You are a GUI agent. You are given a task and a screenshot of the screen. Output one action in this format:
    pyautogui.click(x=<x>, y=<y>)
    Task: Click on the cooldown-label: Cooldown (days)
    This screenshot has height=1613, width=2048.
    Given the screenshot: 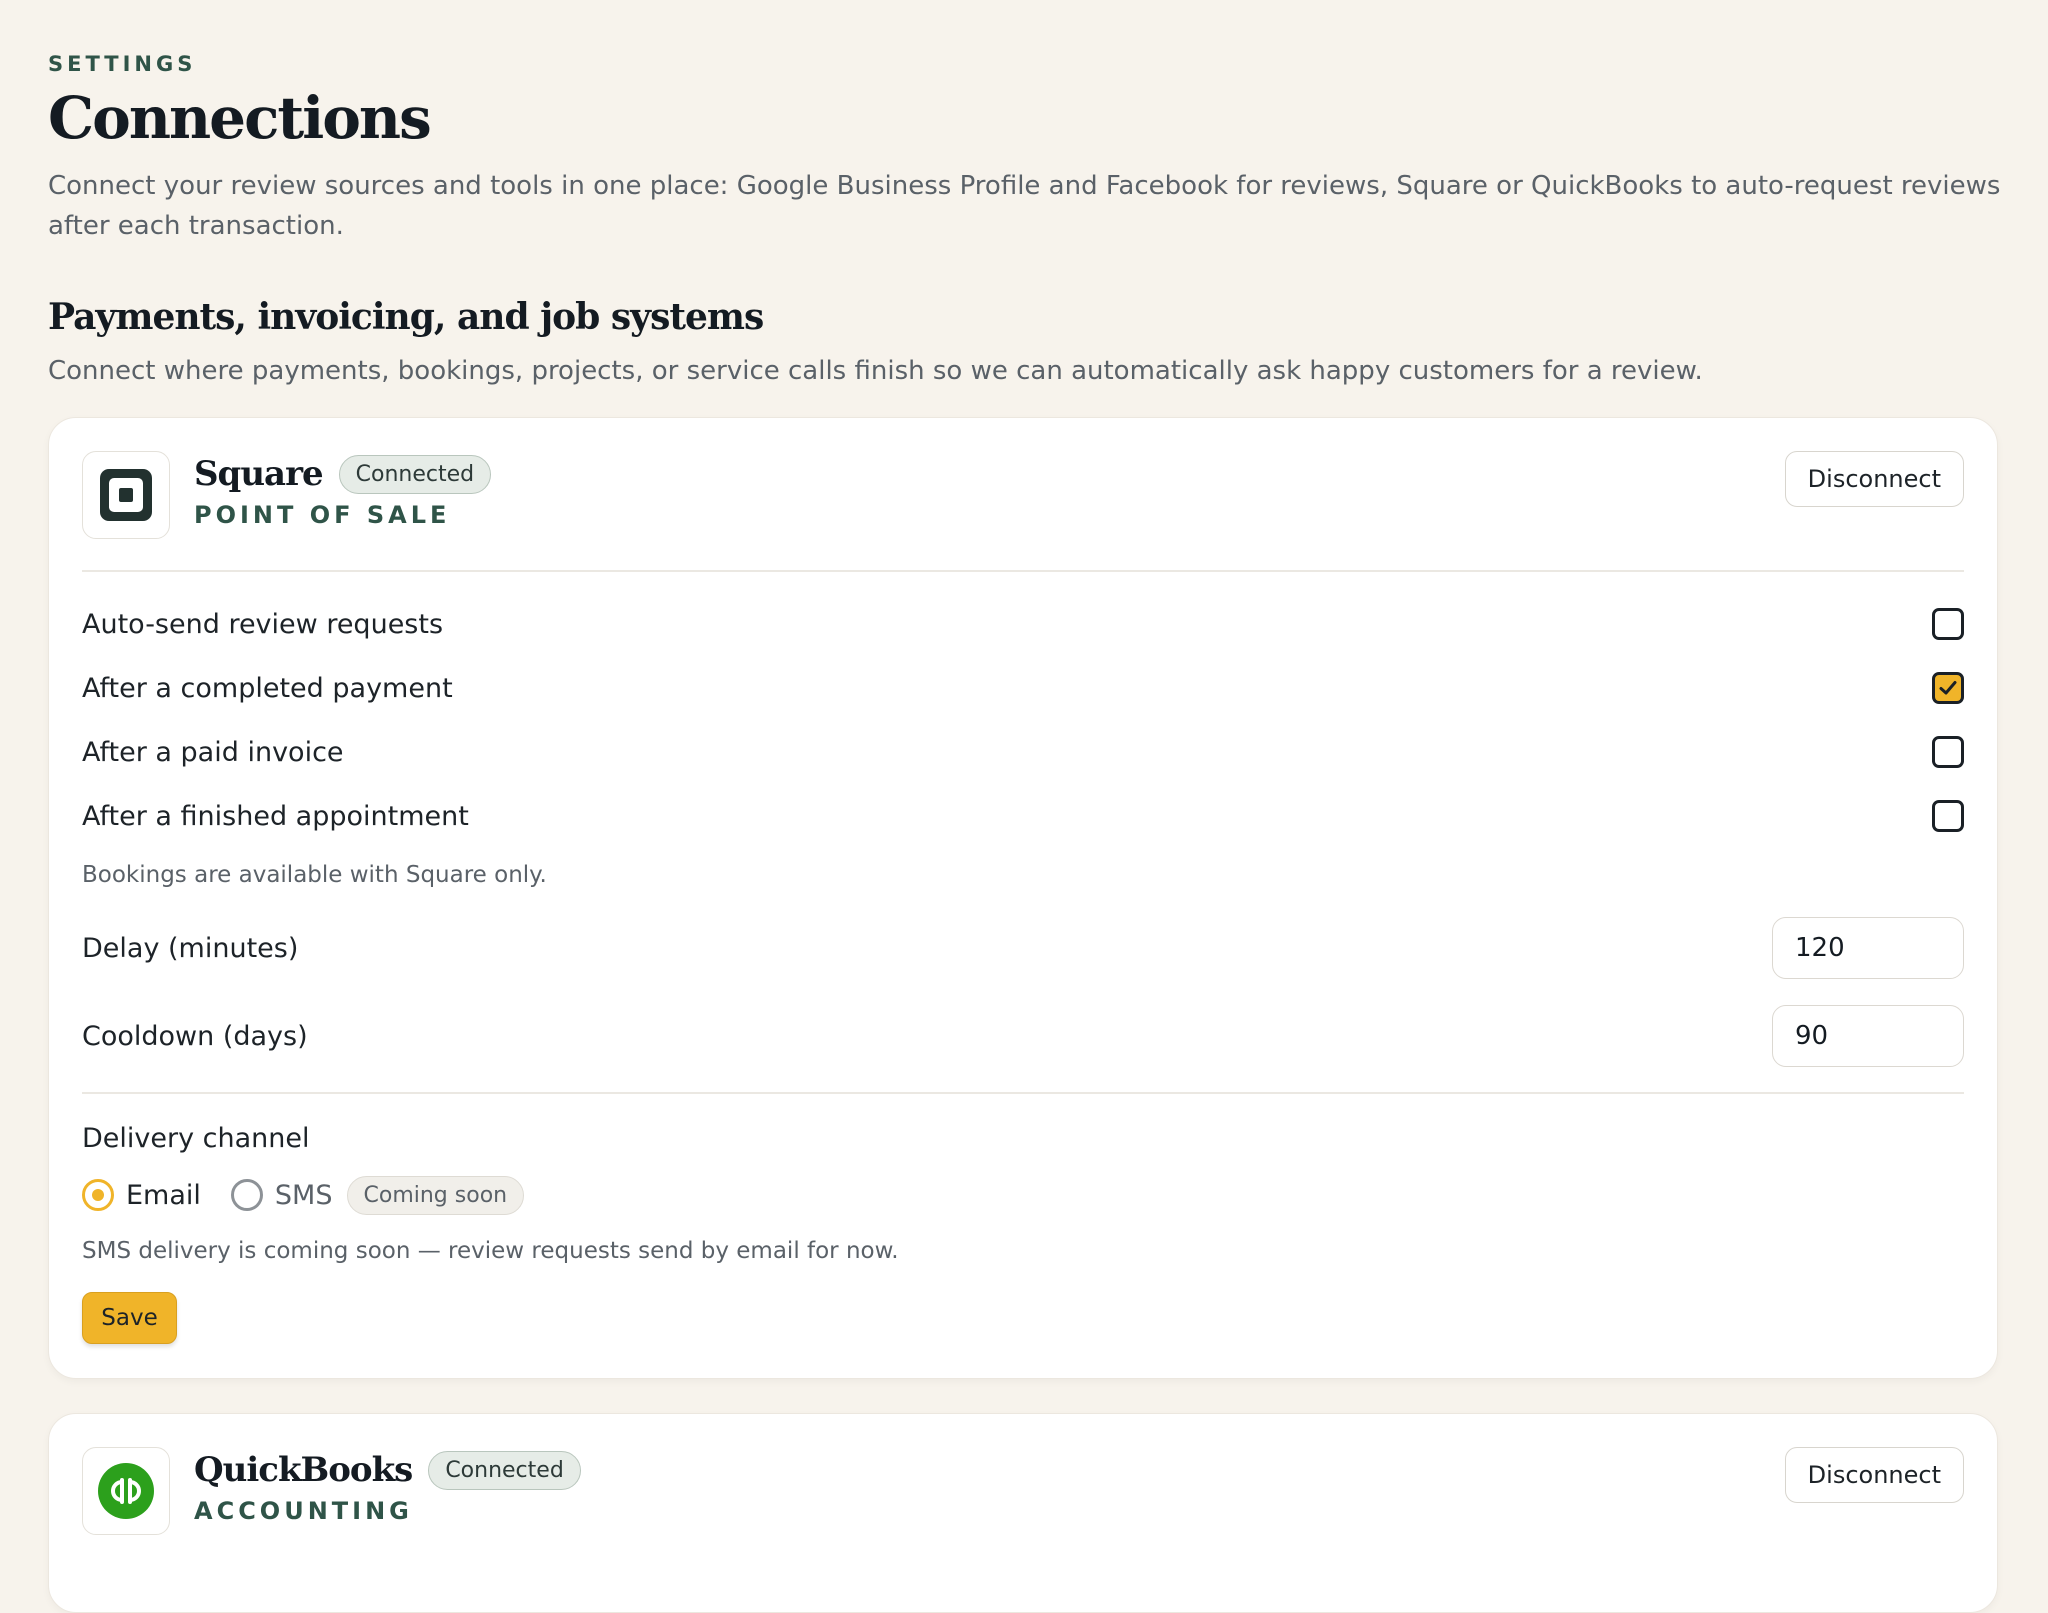 What is the action you would take?
    pyautogui.click(x=195, y=1036)
    